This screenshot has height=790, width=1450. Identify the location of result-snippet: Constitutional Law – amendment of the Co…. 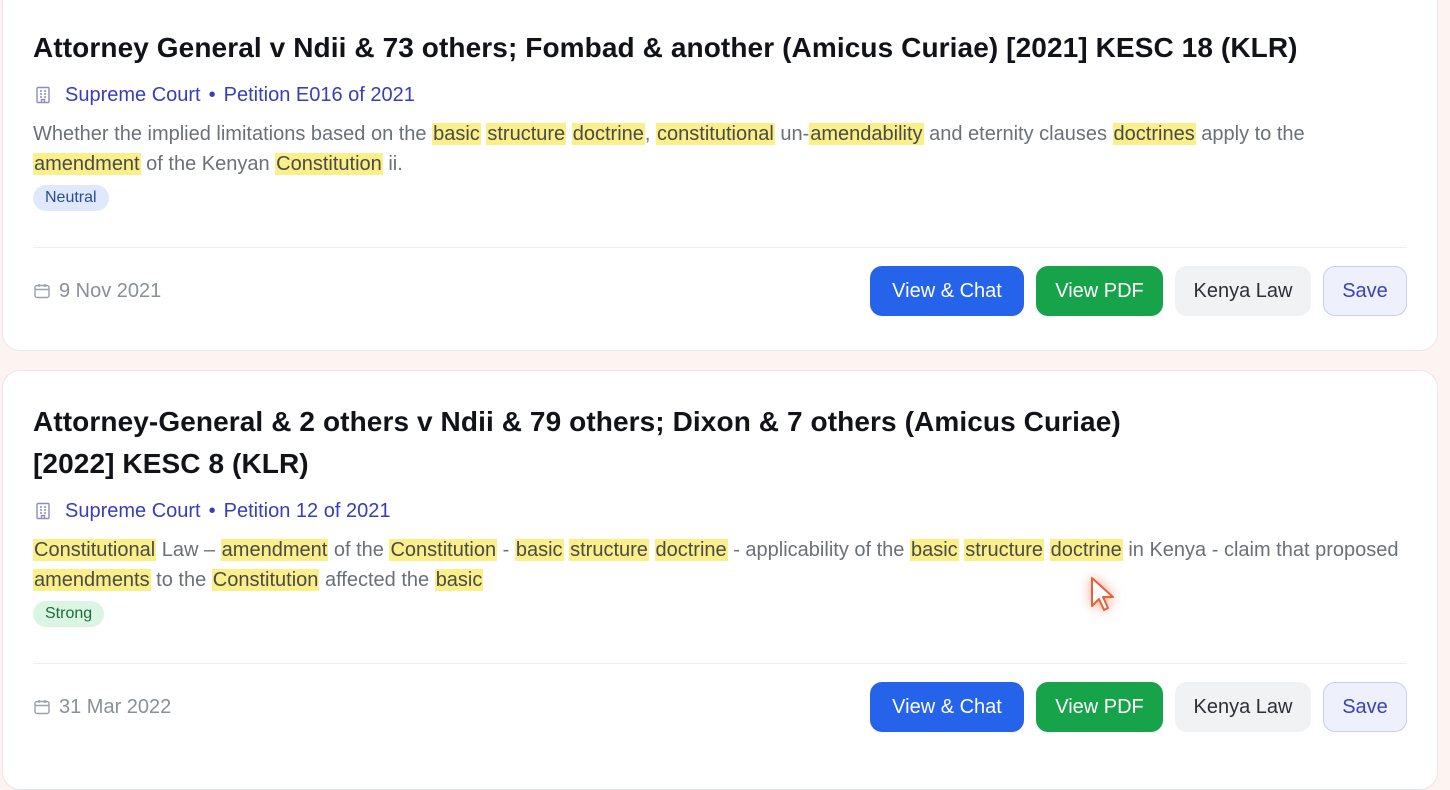
(720, 565).